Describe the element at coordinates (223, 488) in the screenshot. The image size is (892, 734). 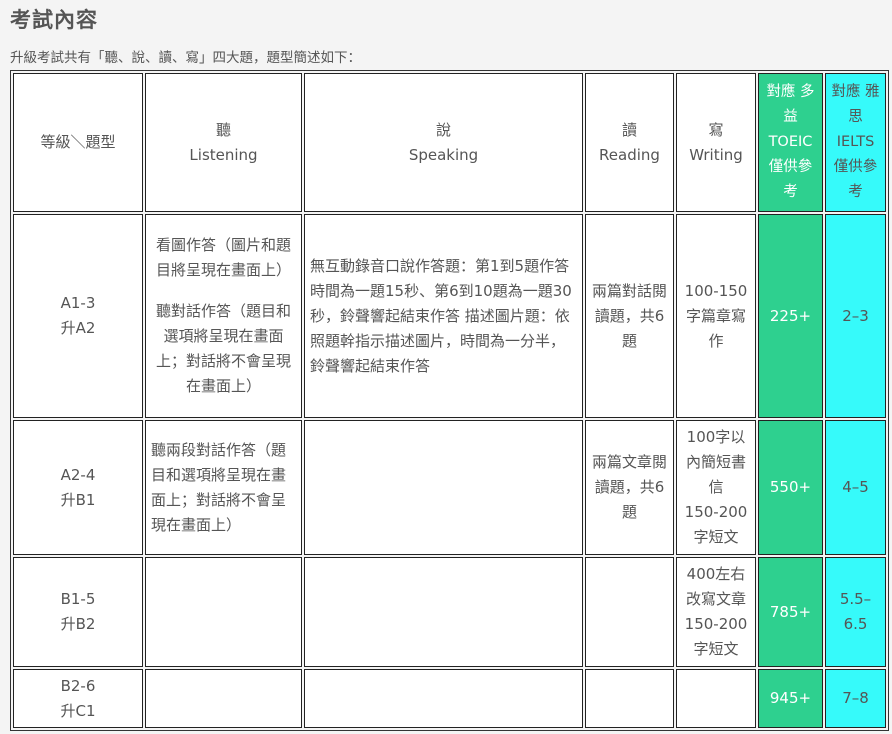
I see `row-listening: 聽兩段對話作答（題目和選項將呈現在畫面上；對話將不會呈現在畫面上）` at that location.